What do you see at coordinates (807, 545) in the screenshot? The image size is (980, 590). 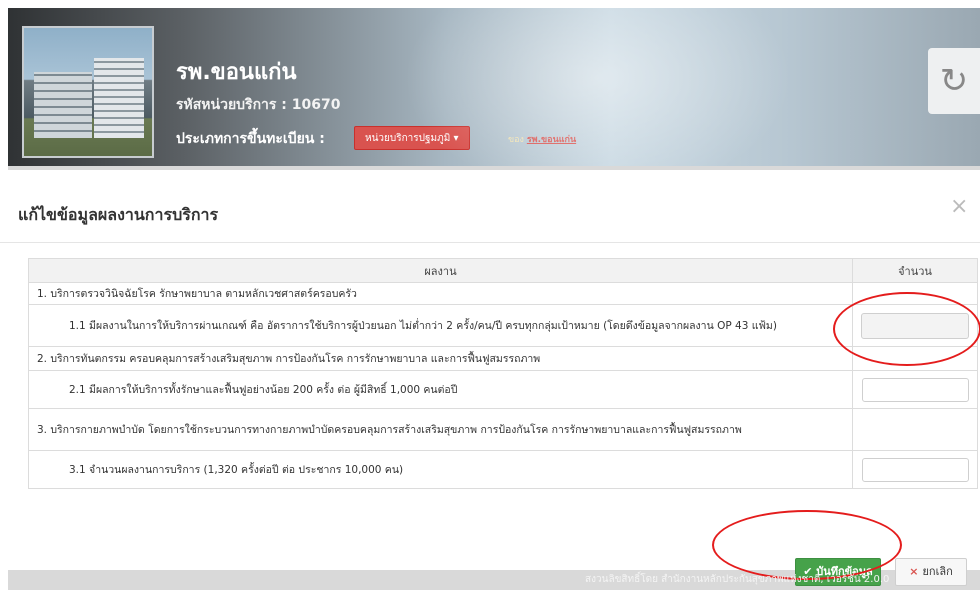 I see `annotation-circle-save` at bounding box center [807, 545].